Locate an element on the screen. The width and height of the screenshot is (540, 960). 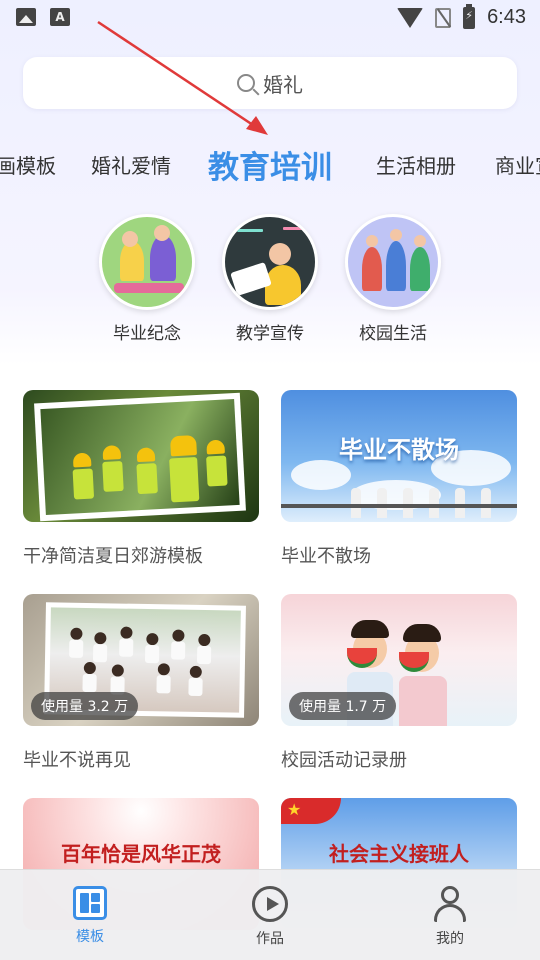
template-thumbnail is located at coordinates (141, 456).